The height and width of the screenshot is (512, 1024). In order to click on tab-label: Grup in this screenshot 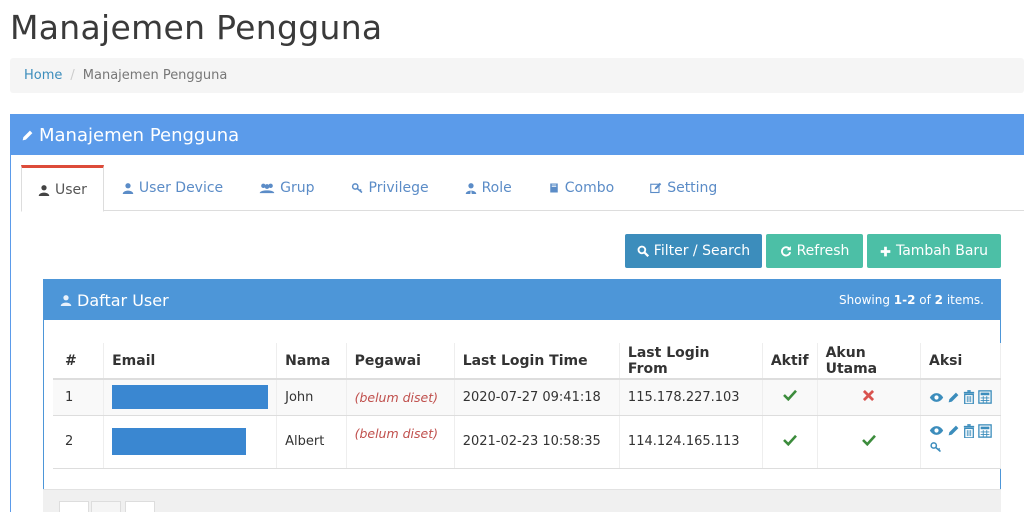, I will do `click(297, 188)`.